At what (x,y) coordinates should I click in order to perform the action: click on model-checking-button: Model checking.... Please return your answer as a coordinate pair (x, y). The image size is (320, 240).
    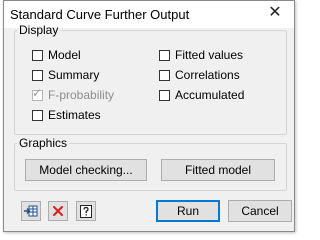
    Looking at the image, I should click on (86, 170).